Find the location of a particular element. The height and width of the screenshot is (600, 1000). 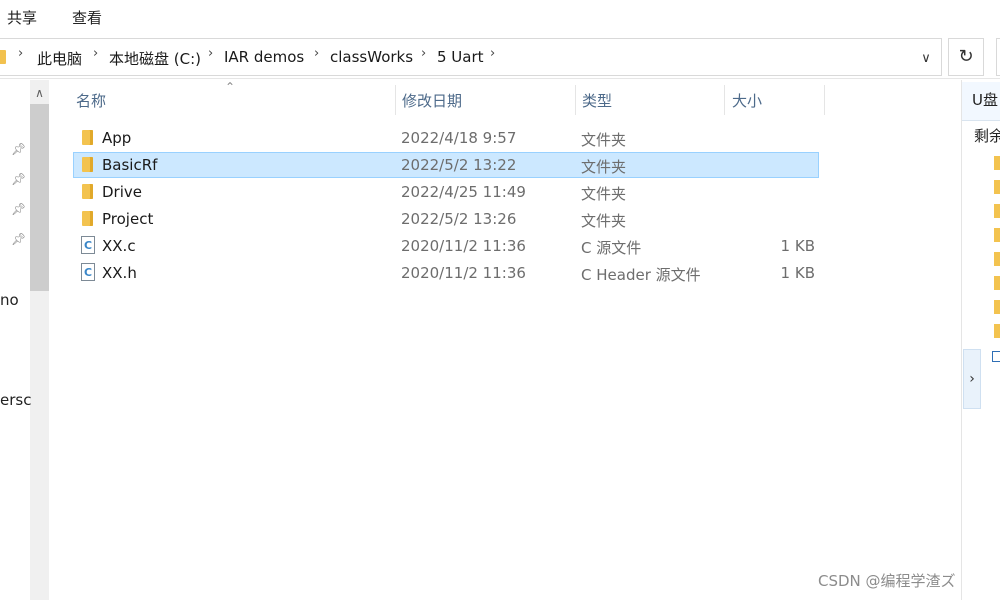

file-date: 2022/5/2 13:26 is located at coordinates (459, 219).